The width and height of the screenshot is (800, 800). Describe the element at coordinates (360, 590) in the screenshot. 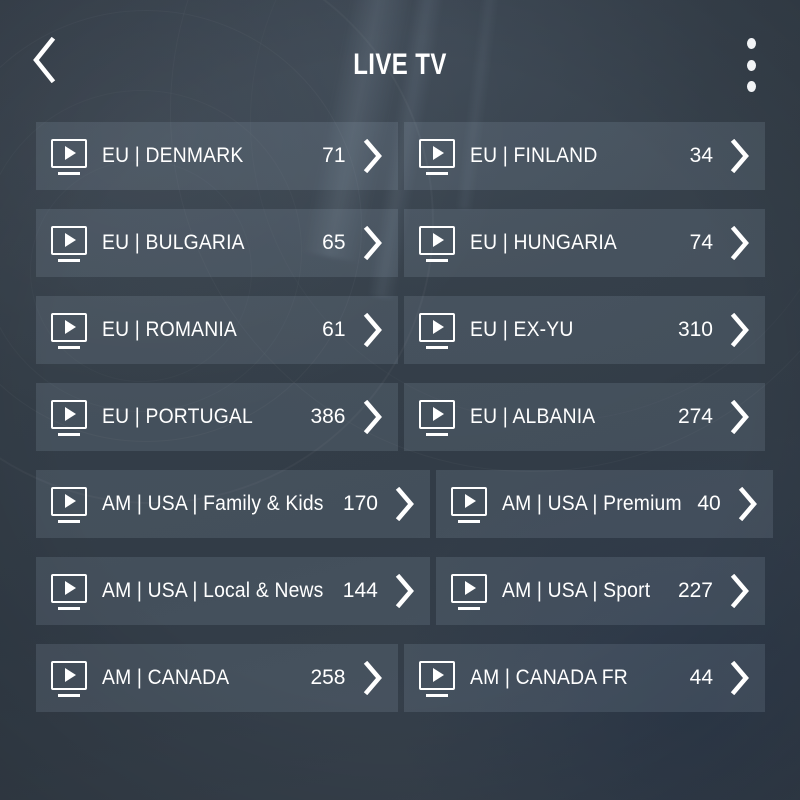

I see `category-count: 144` at that location.